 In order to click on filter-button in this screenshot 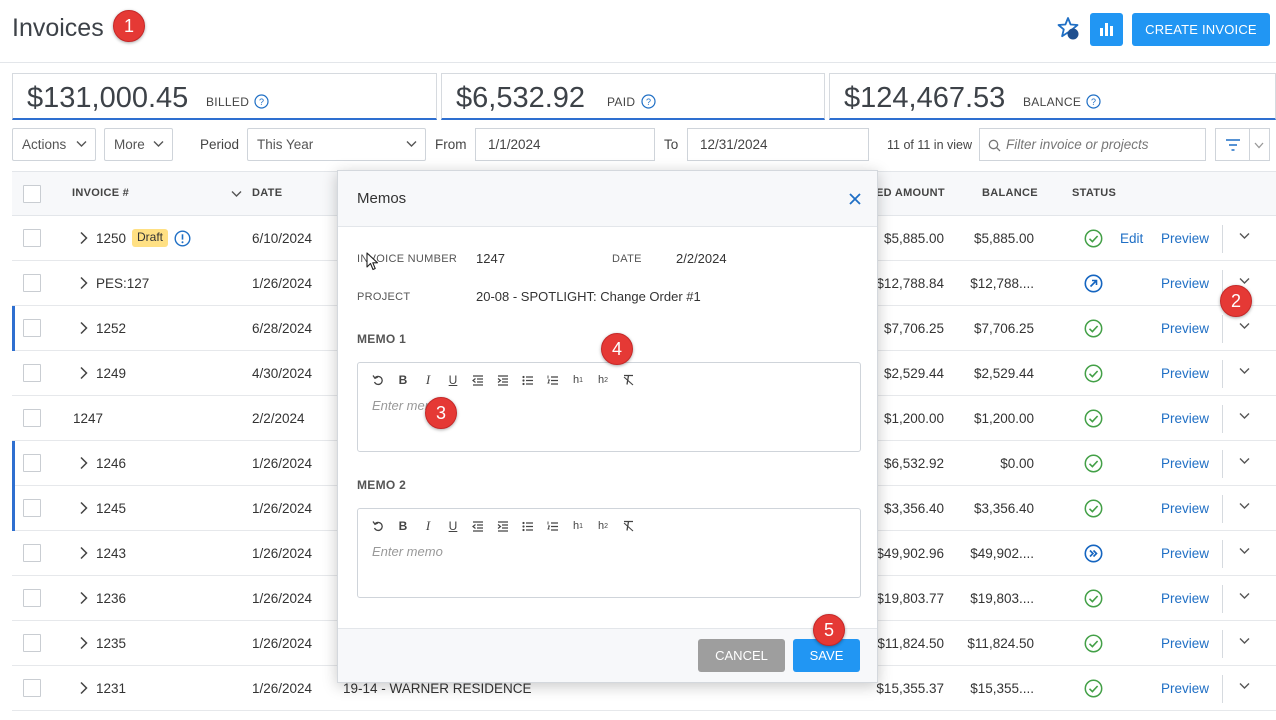, I will do `click(1232, 144)`.